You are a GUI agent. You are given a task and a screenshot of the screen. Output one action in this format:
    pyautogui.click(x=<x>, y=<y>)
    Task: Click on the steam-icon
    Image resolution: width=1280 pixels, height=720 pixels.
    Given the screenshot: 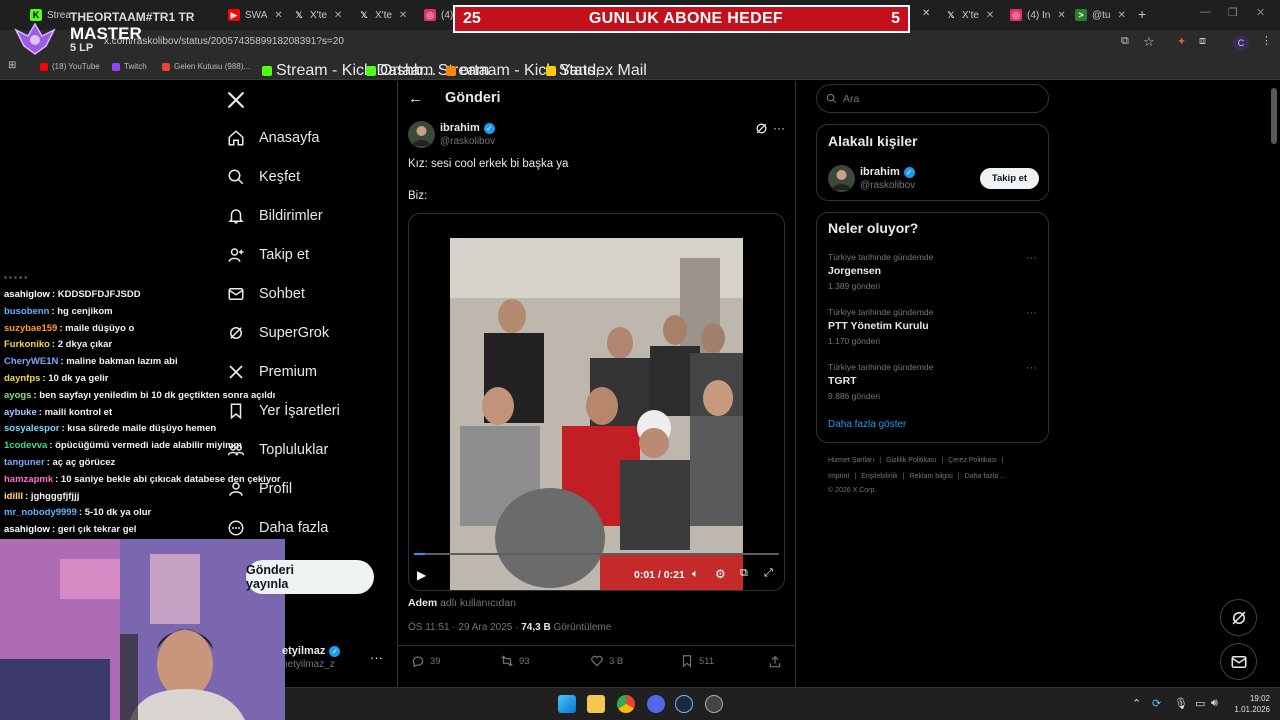 What is the action you would take?
    pyautogui.click(x=684, y=704)
    